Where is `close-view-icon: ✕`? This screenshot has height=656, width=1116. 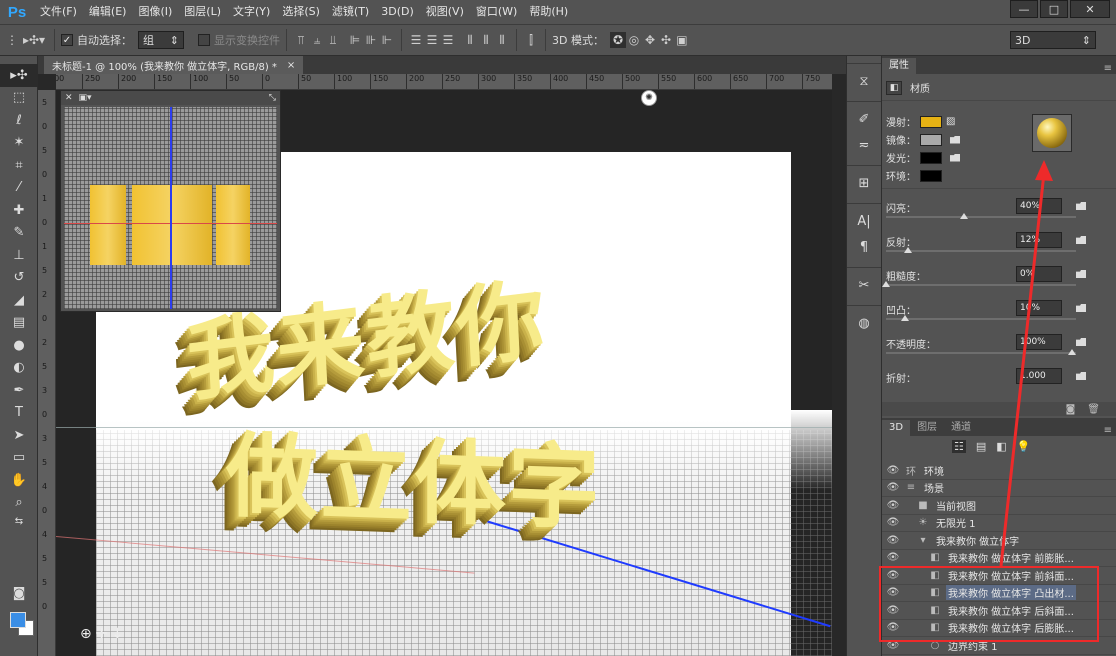
close-view-icon: ✕ is located at coordinates (69, 98).